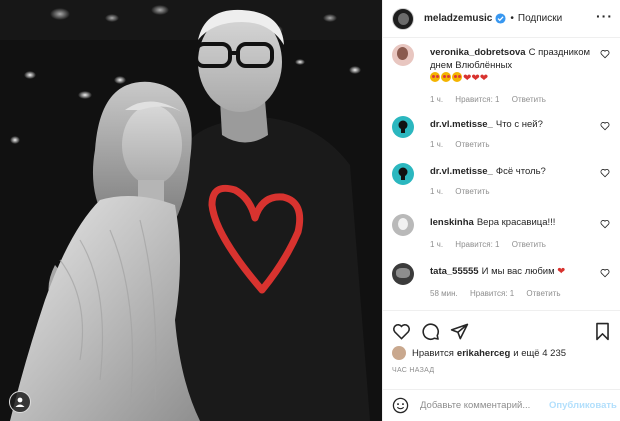 This screenshot has height=421, width=620. I want to click on post-timestamp: ЧАС НАЗАД, so click(413, 370).